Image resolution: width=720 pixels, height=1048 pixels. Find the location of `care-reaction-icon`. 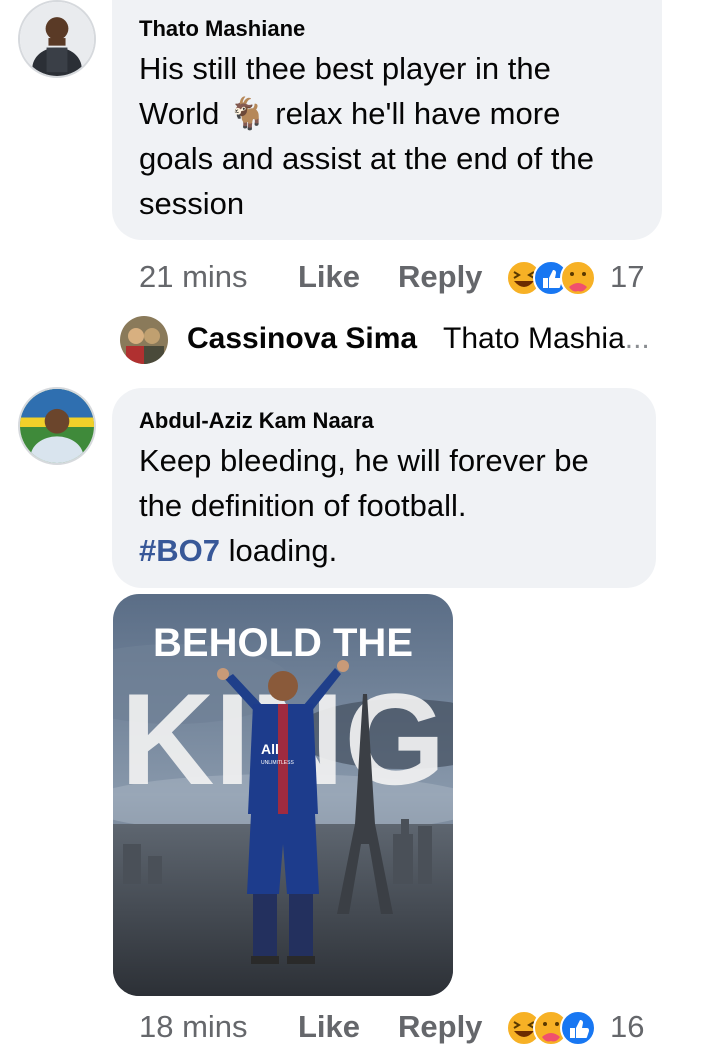

care-reaction-icon is located at coordinates (578, 278).